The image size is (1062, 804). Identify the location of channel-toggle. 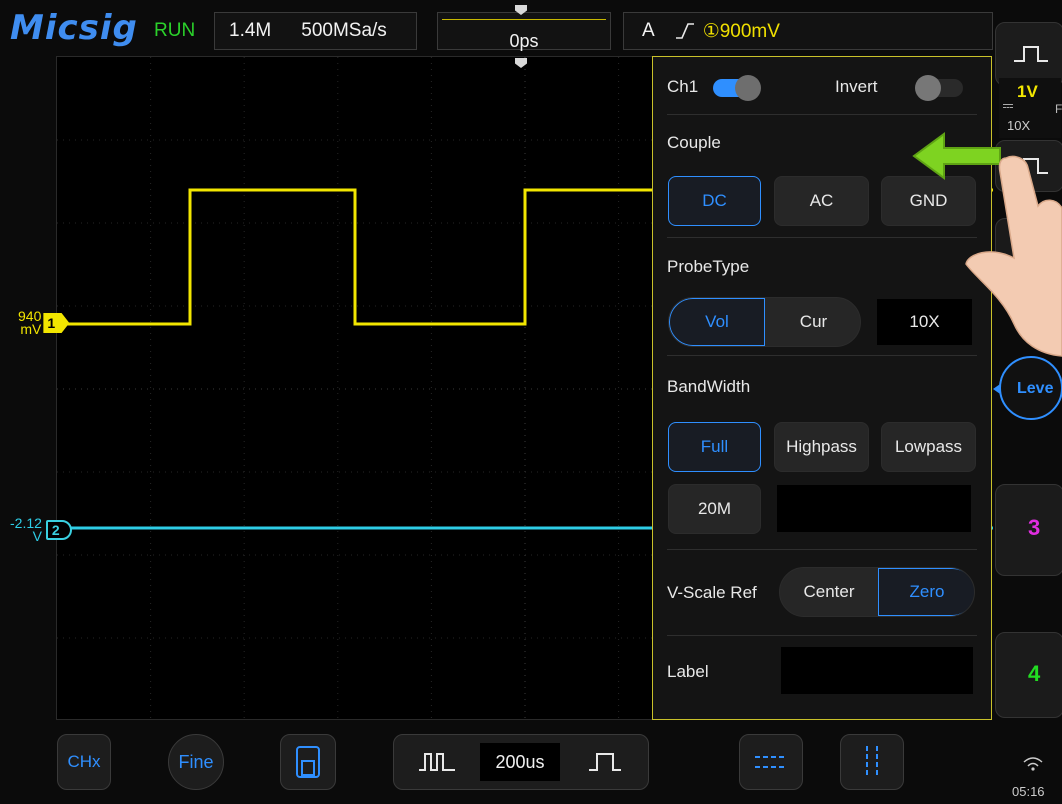
(736, 87).